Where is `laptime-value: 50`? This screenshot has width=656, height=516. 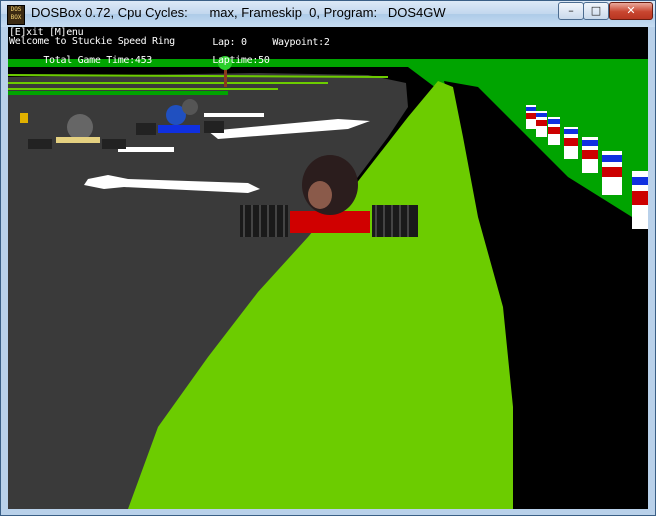
laptime-value: 50 is located at coordinates (264, 60).